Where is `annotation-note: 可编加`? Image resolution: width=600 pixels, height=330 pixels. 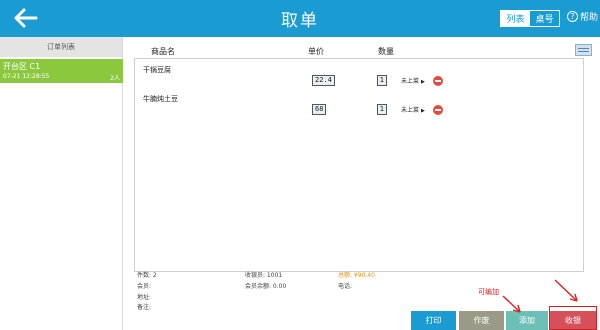
annotation-note: 可编加 is located at coordinates (488, 292).